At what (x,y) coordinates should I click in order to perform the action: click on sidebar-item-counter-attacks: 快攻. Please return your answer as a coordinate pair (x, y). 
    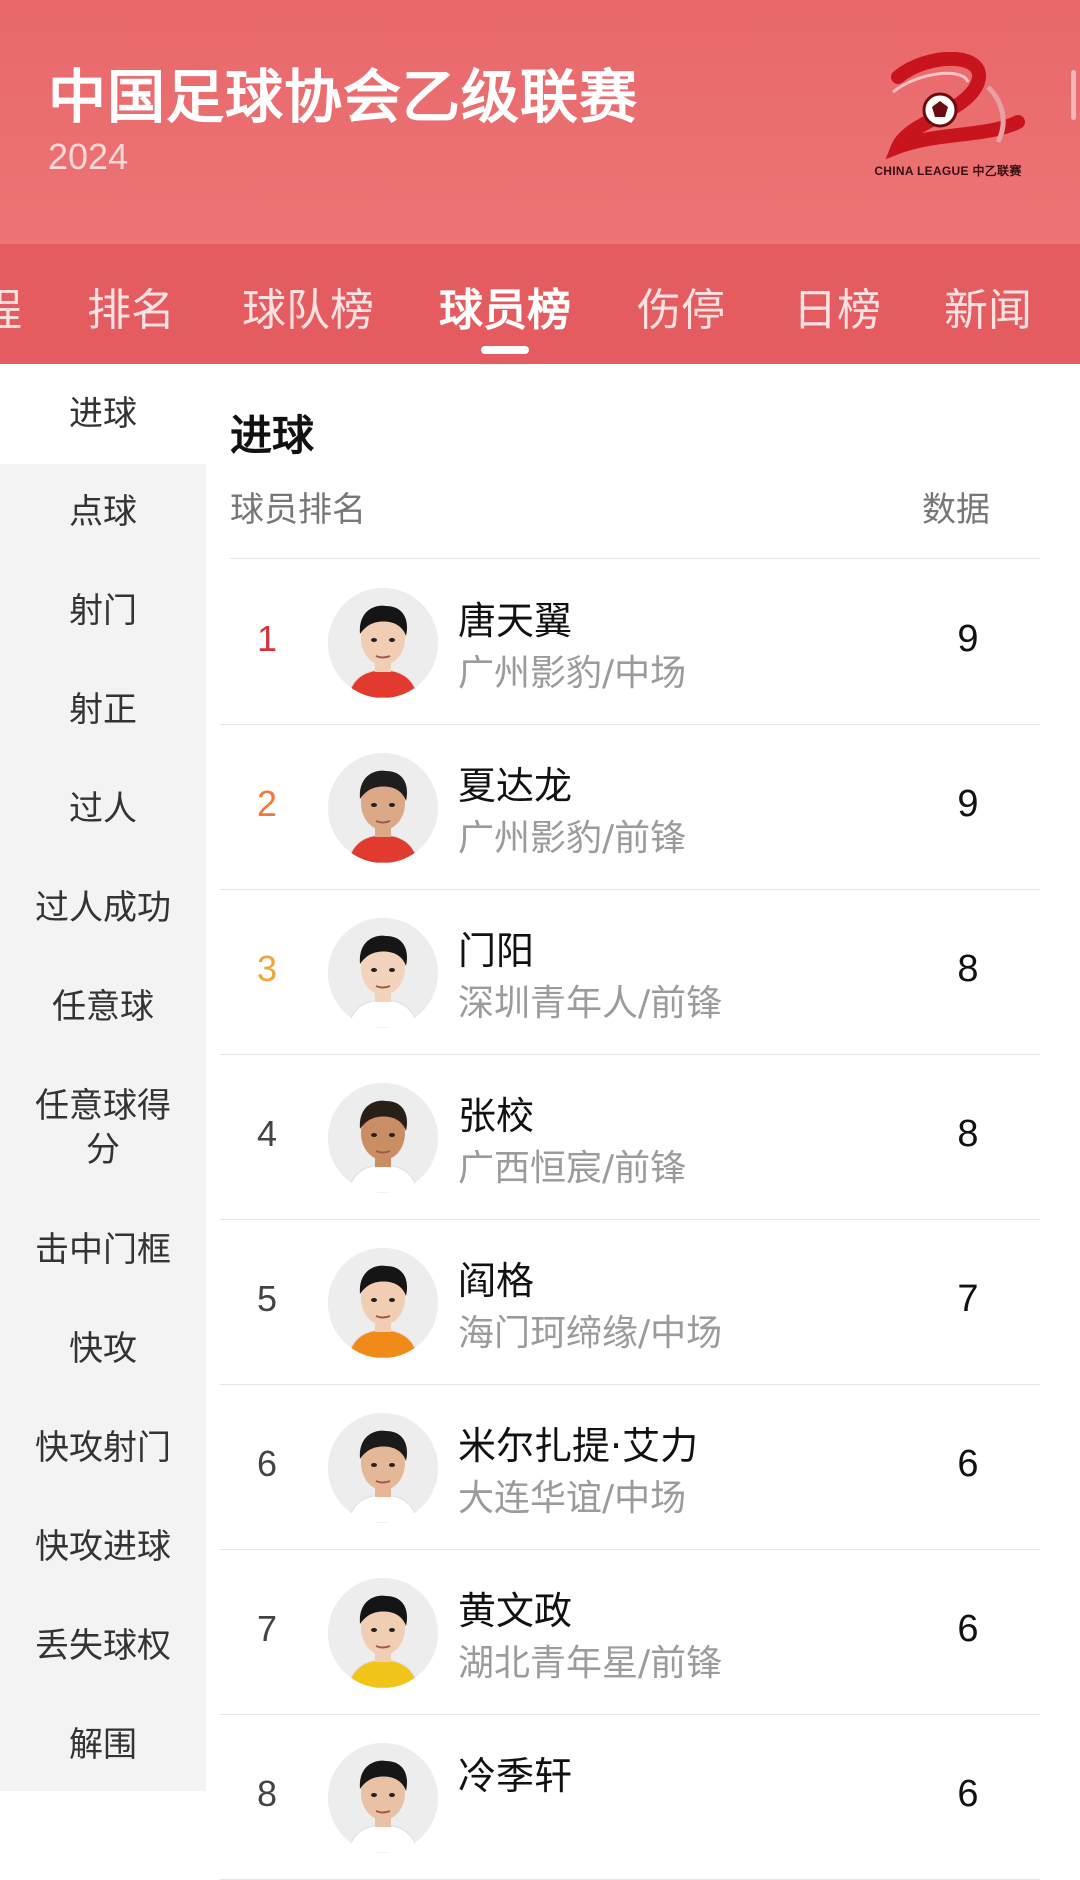
    Looking at the image, I should click on (103, 1349).